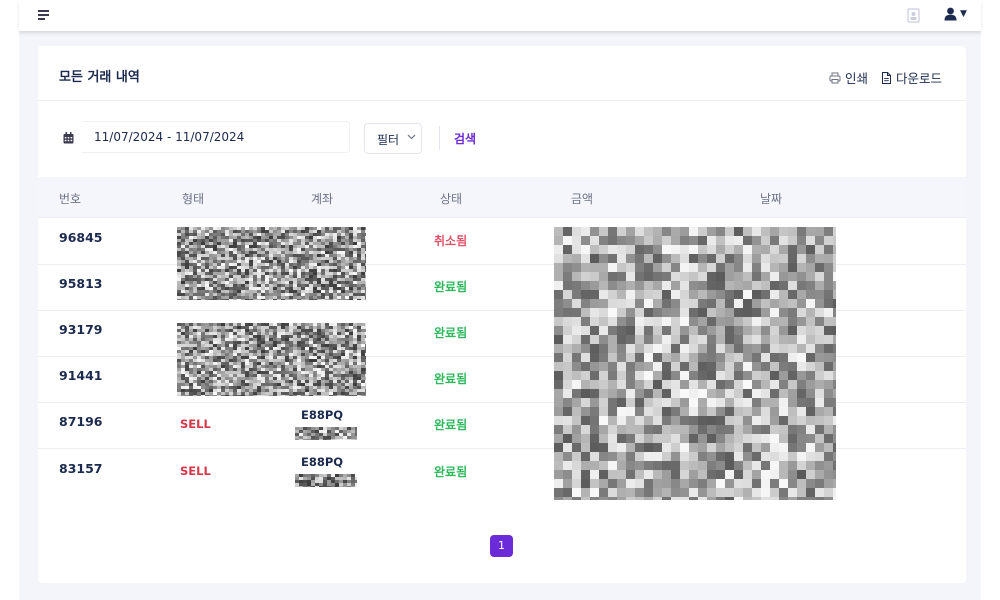 The width and height of the screenshot is (1000, 600). I want to click on card-header: 모든 거래 내역 인쇄 다운로드, so click(502, 73).